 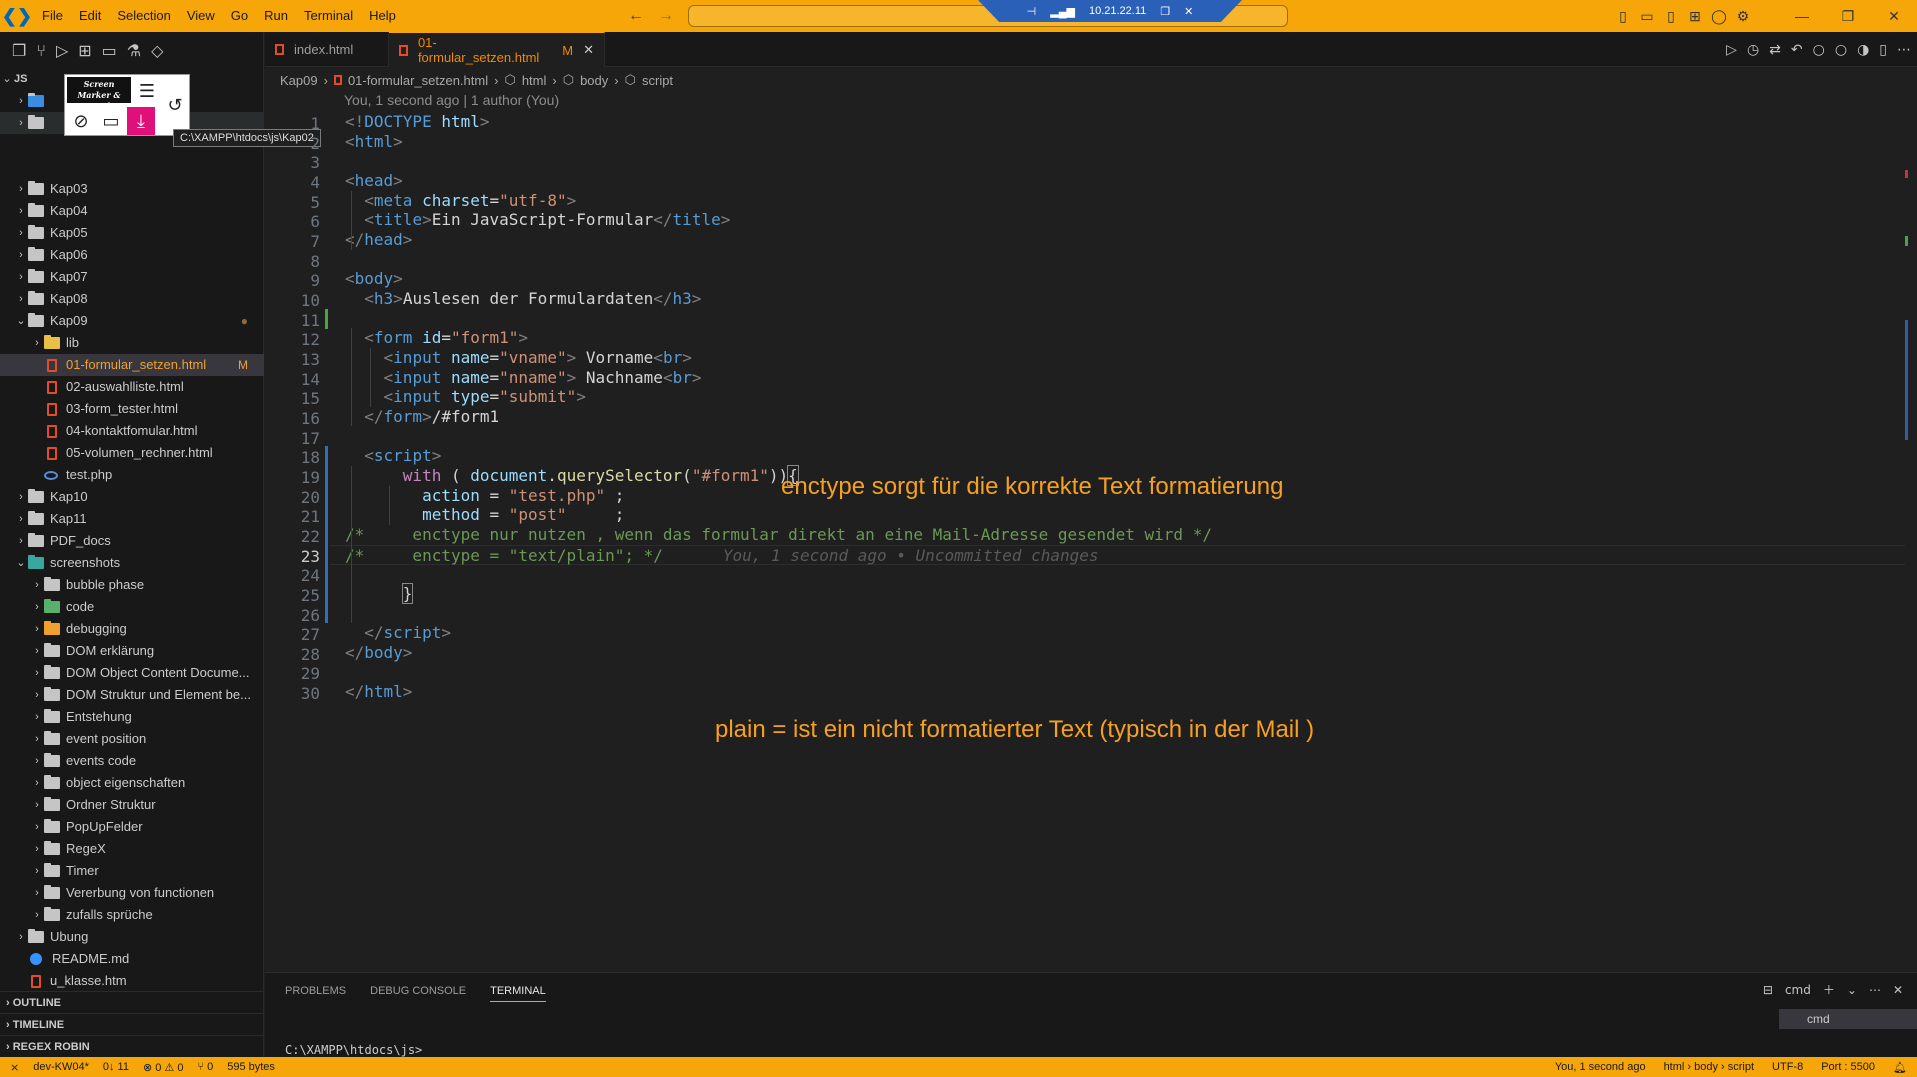 What do you see at coordinates (90, 16) in the screenshot?
I see `menu-edit: Edit` at bounding box center [90, 16].